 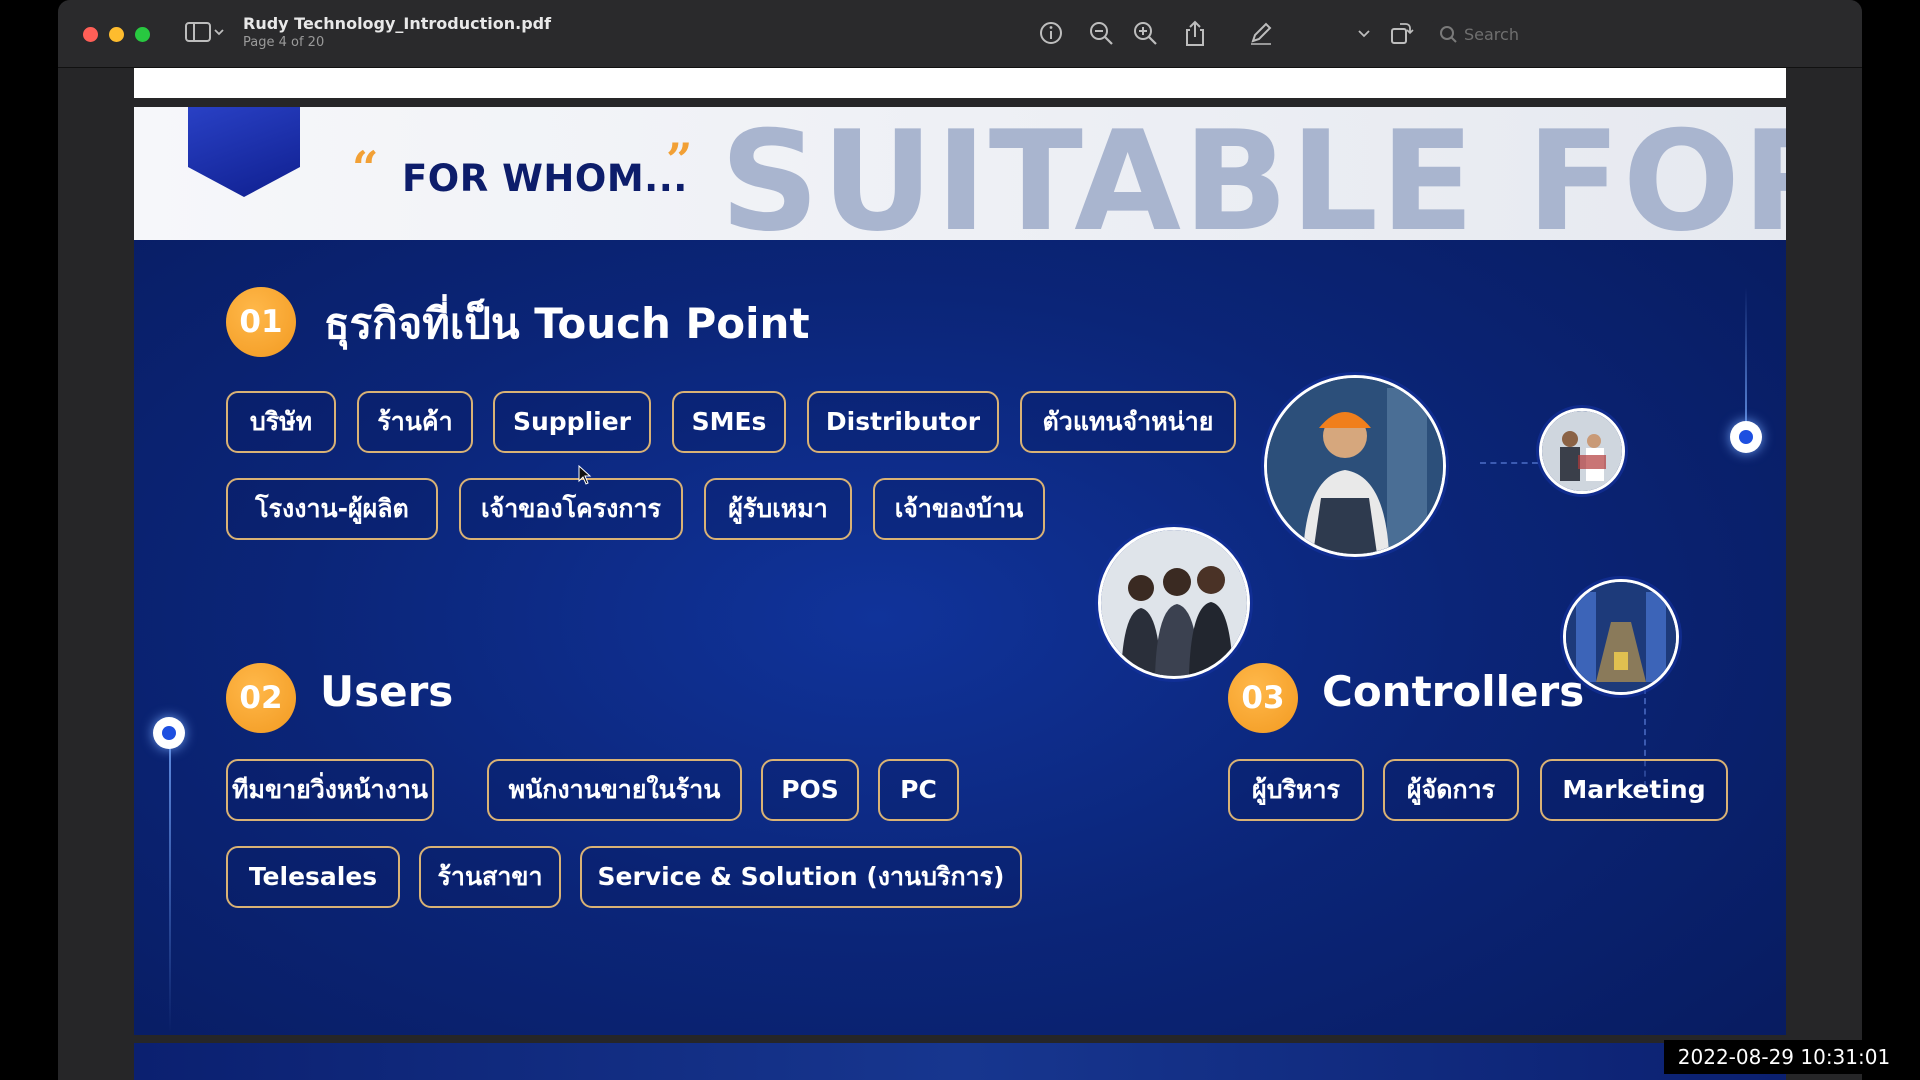 I want to click on search-icon, so click(x=1449, y=36).